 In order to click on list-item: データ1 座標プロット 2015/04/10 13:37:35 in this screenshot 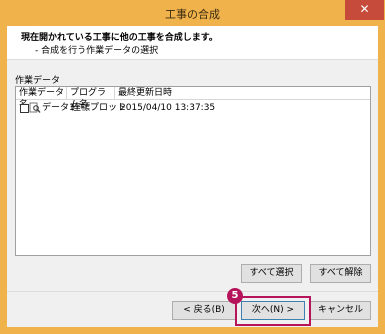, I will do `click(193, 108)`.